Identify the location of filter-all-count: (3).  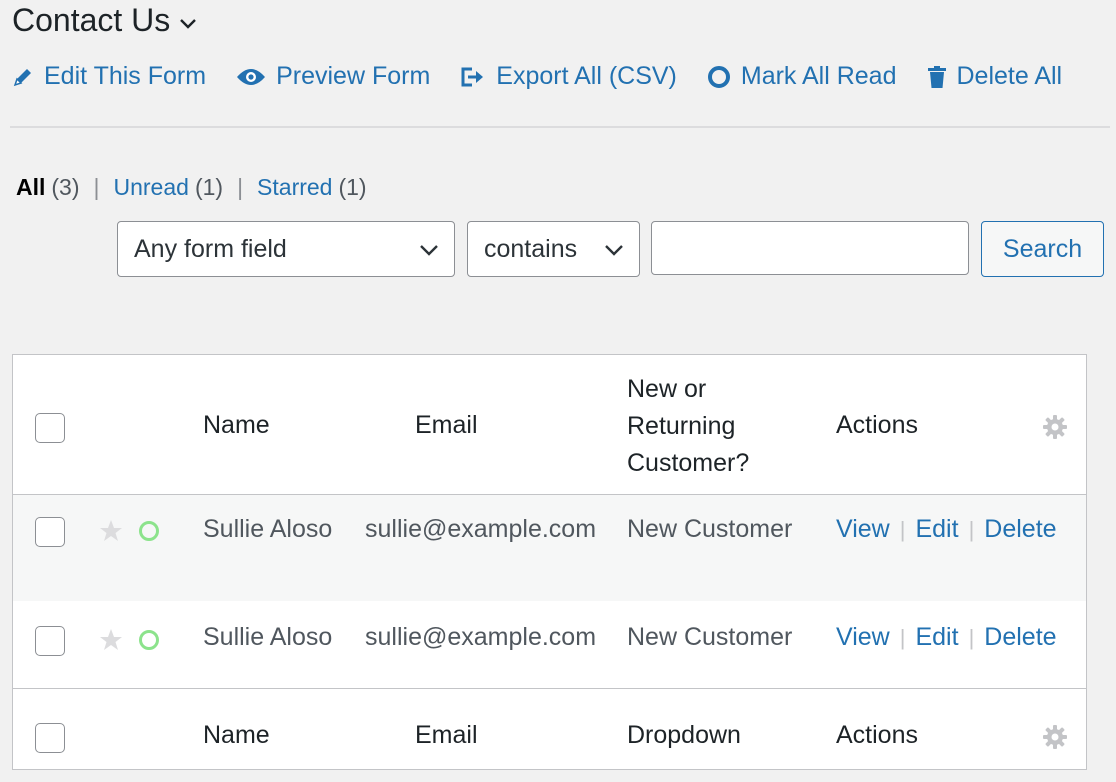
(65, 187).